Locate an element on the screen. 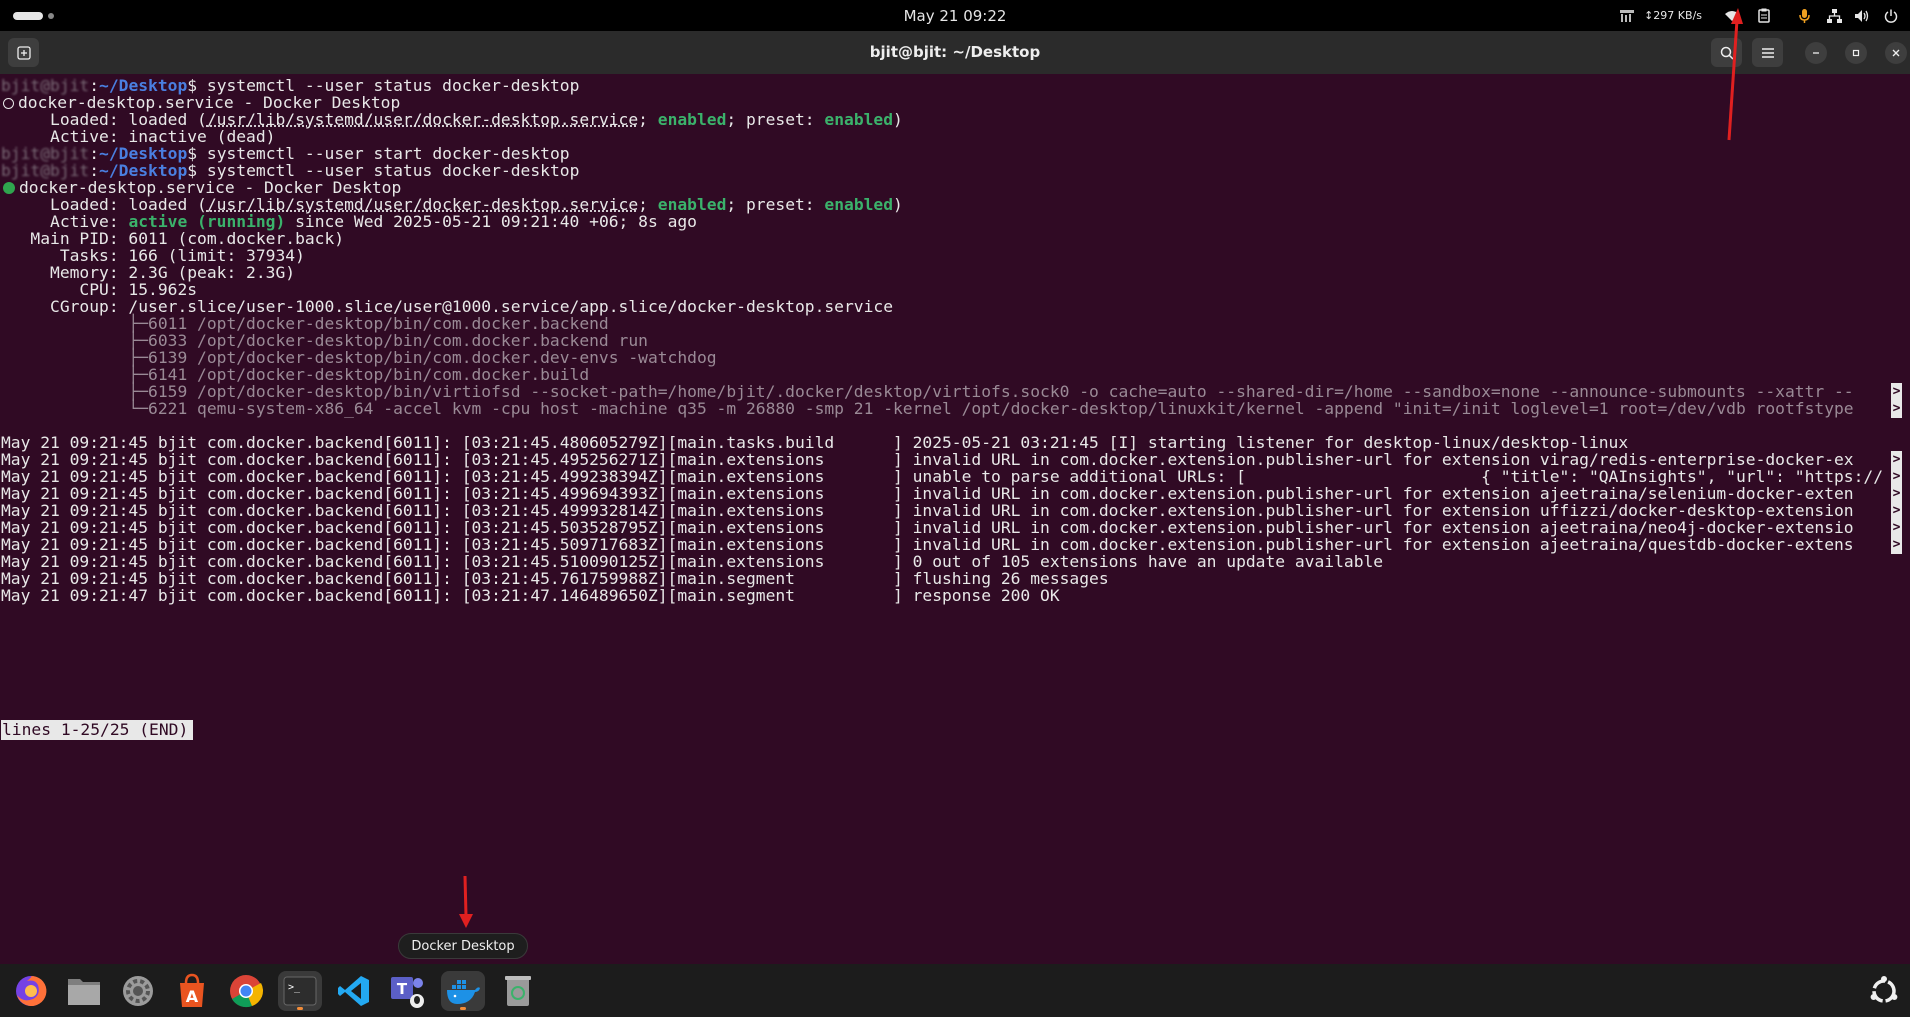  new-tab-button is located at coordinates (23, 52).